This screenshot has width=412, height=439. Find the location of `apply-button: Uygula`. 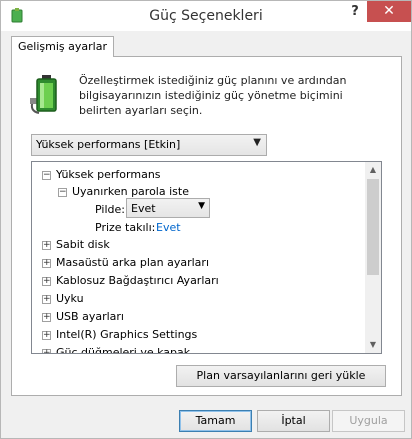

apply-button: Uygula is located at coordinates (368, 421).